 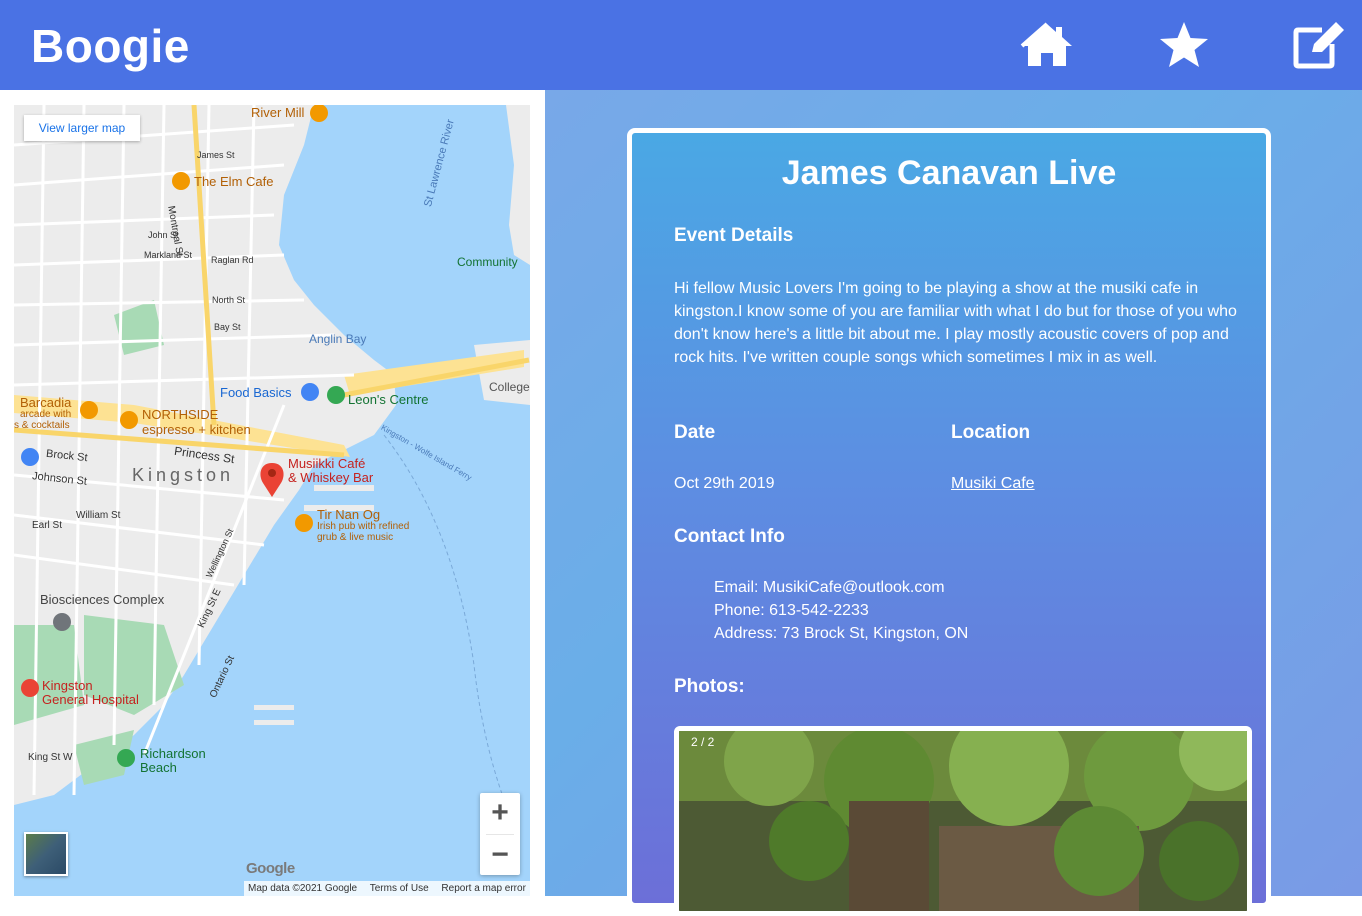 What do you see at coordinates (102, 599) in the screenshot?
I see `map-label-biosciences: Biosciences Complex` at bounding box center [102, 599].